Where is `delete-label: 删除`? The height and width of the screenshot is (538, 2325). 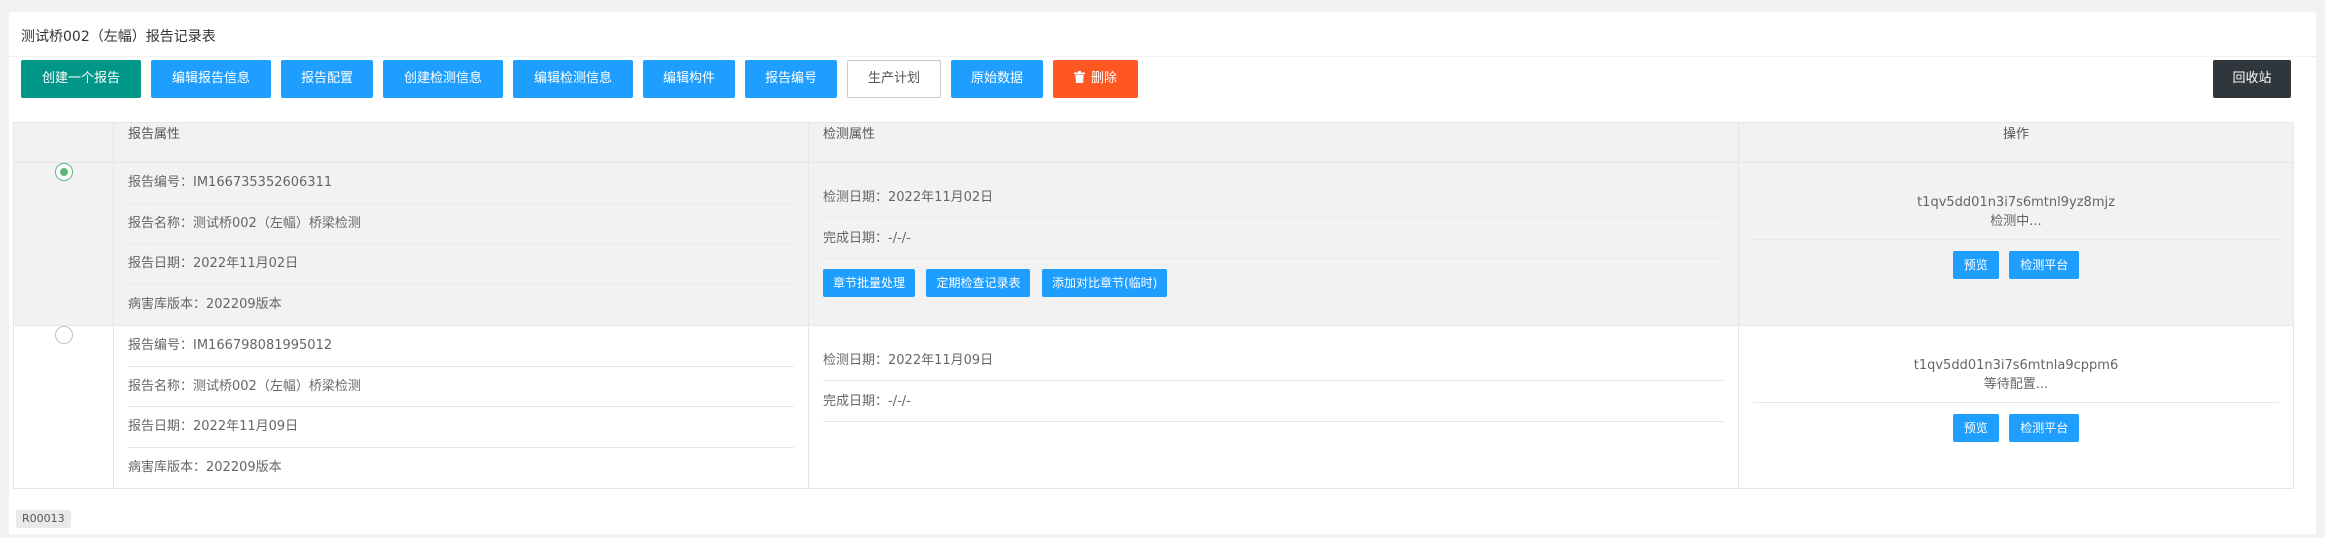 delete-label: 删除 is located at coordinates (1103, 78).